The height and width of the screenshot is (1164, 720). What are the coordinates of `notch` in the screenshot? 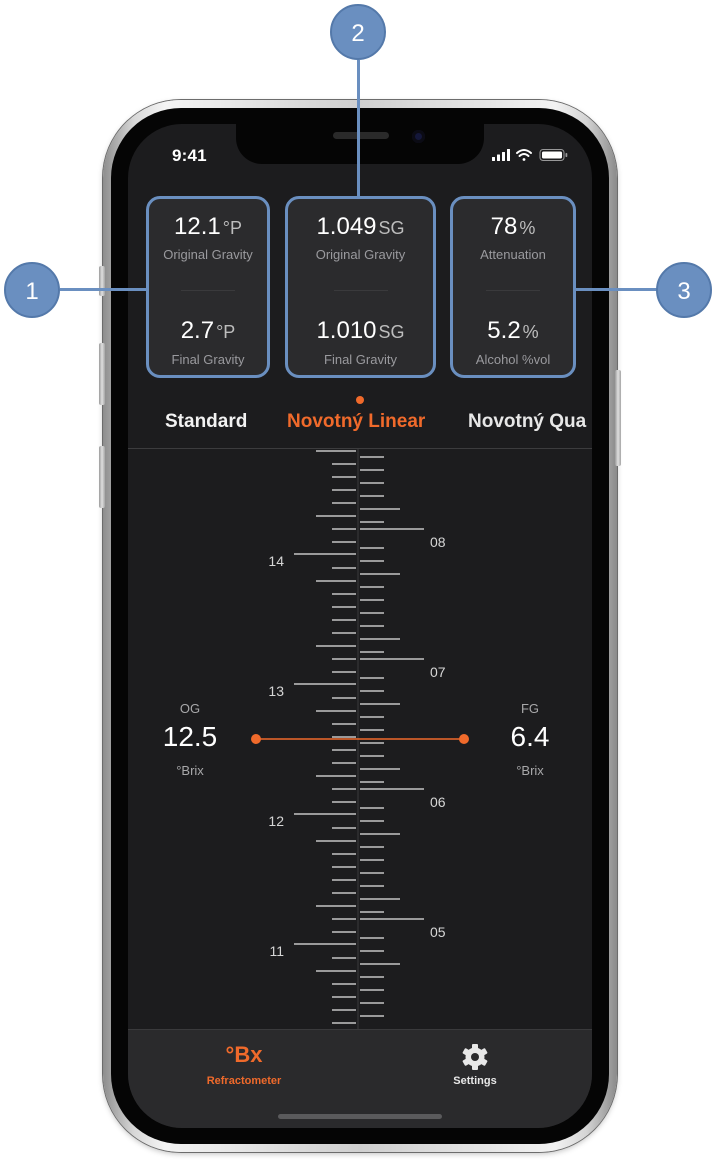 It's located at (360, 144).